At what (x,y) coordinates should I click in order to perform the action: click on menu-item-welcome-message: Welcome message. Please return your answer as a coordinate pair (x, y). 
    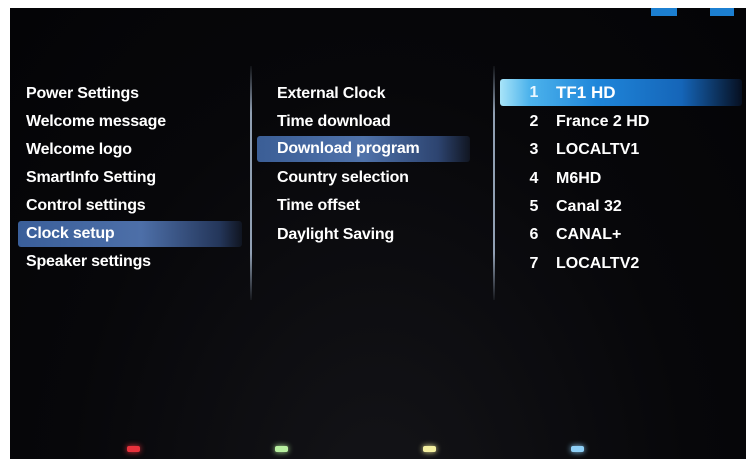
    Looking at the image, I should click on (134, 122).